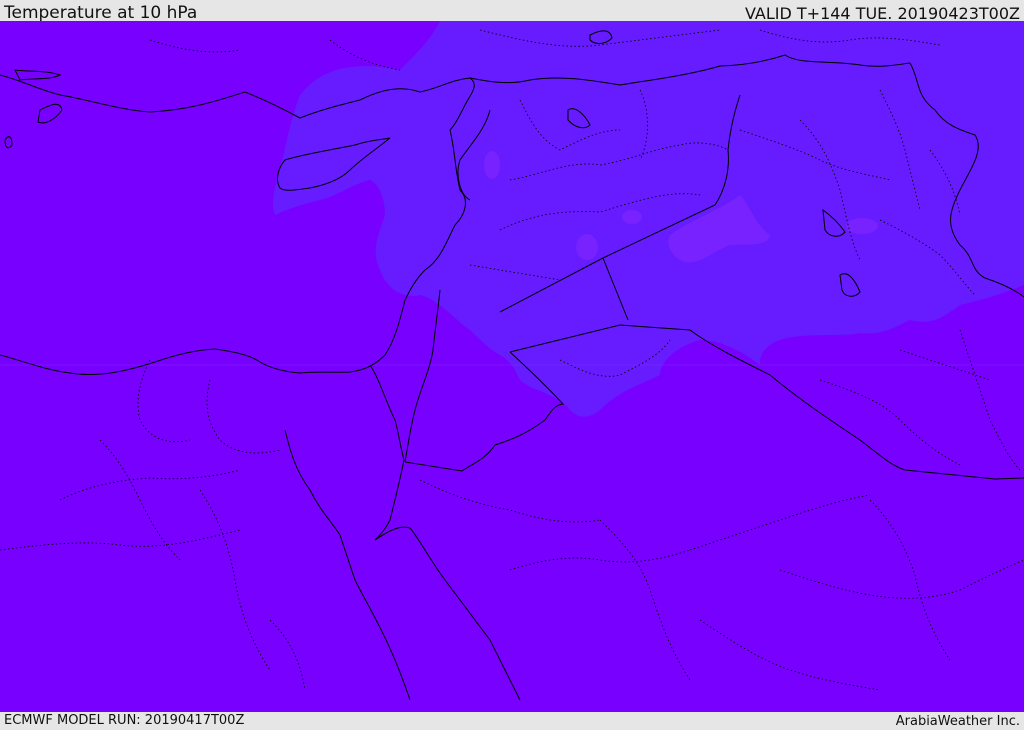 The image size is (1024, 730). I want to click on credit-label: ArabiaWeather Inc., so click(957, 721).